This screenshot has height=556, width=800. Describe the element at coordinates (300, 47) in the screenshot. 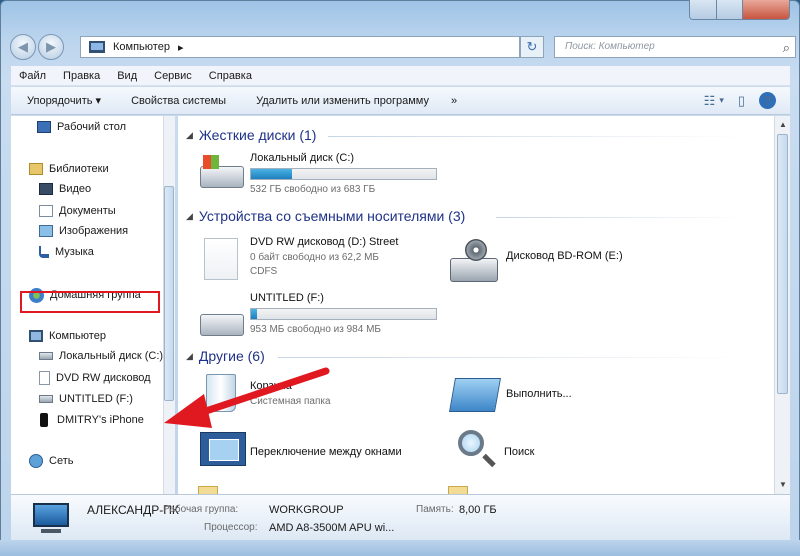

I see `address-bar: Компьютер ▸` at that location.